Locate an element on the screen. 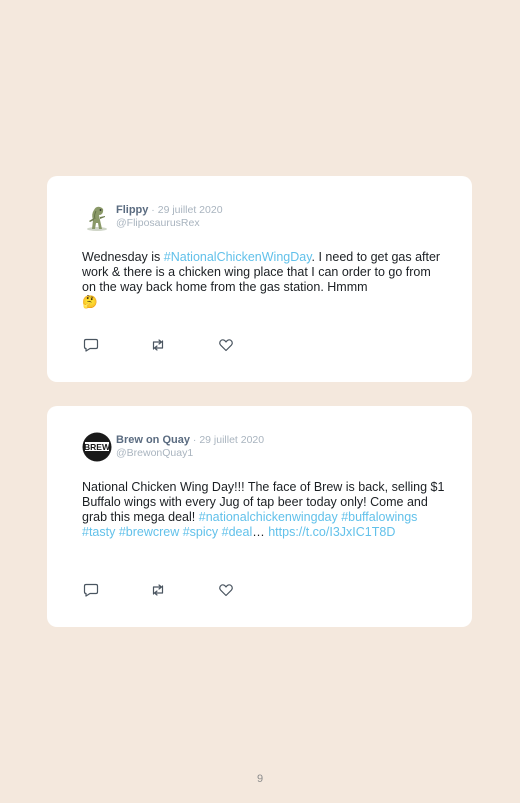  hashtag-link: #NationalChickenWingDay is located at coordinates (238, 257).